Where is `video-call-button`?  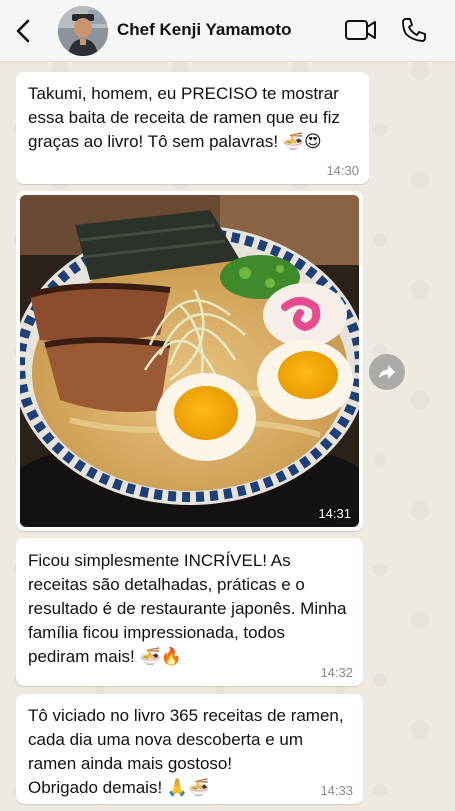 video-call-button is located at coordinates (361, 30).